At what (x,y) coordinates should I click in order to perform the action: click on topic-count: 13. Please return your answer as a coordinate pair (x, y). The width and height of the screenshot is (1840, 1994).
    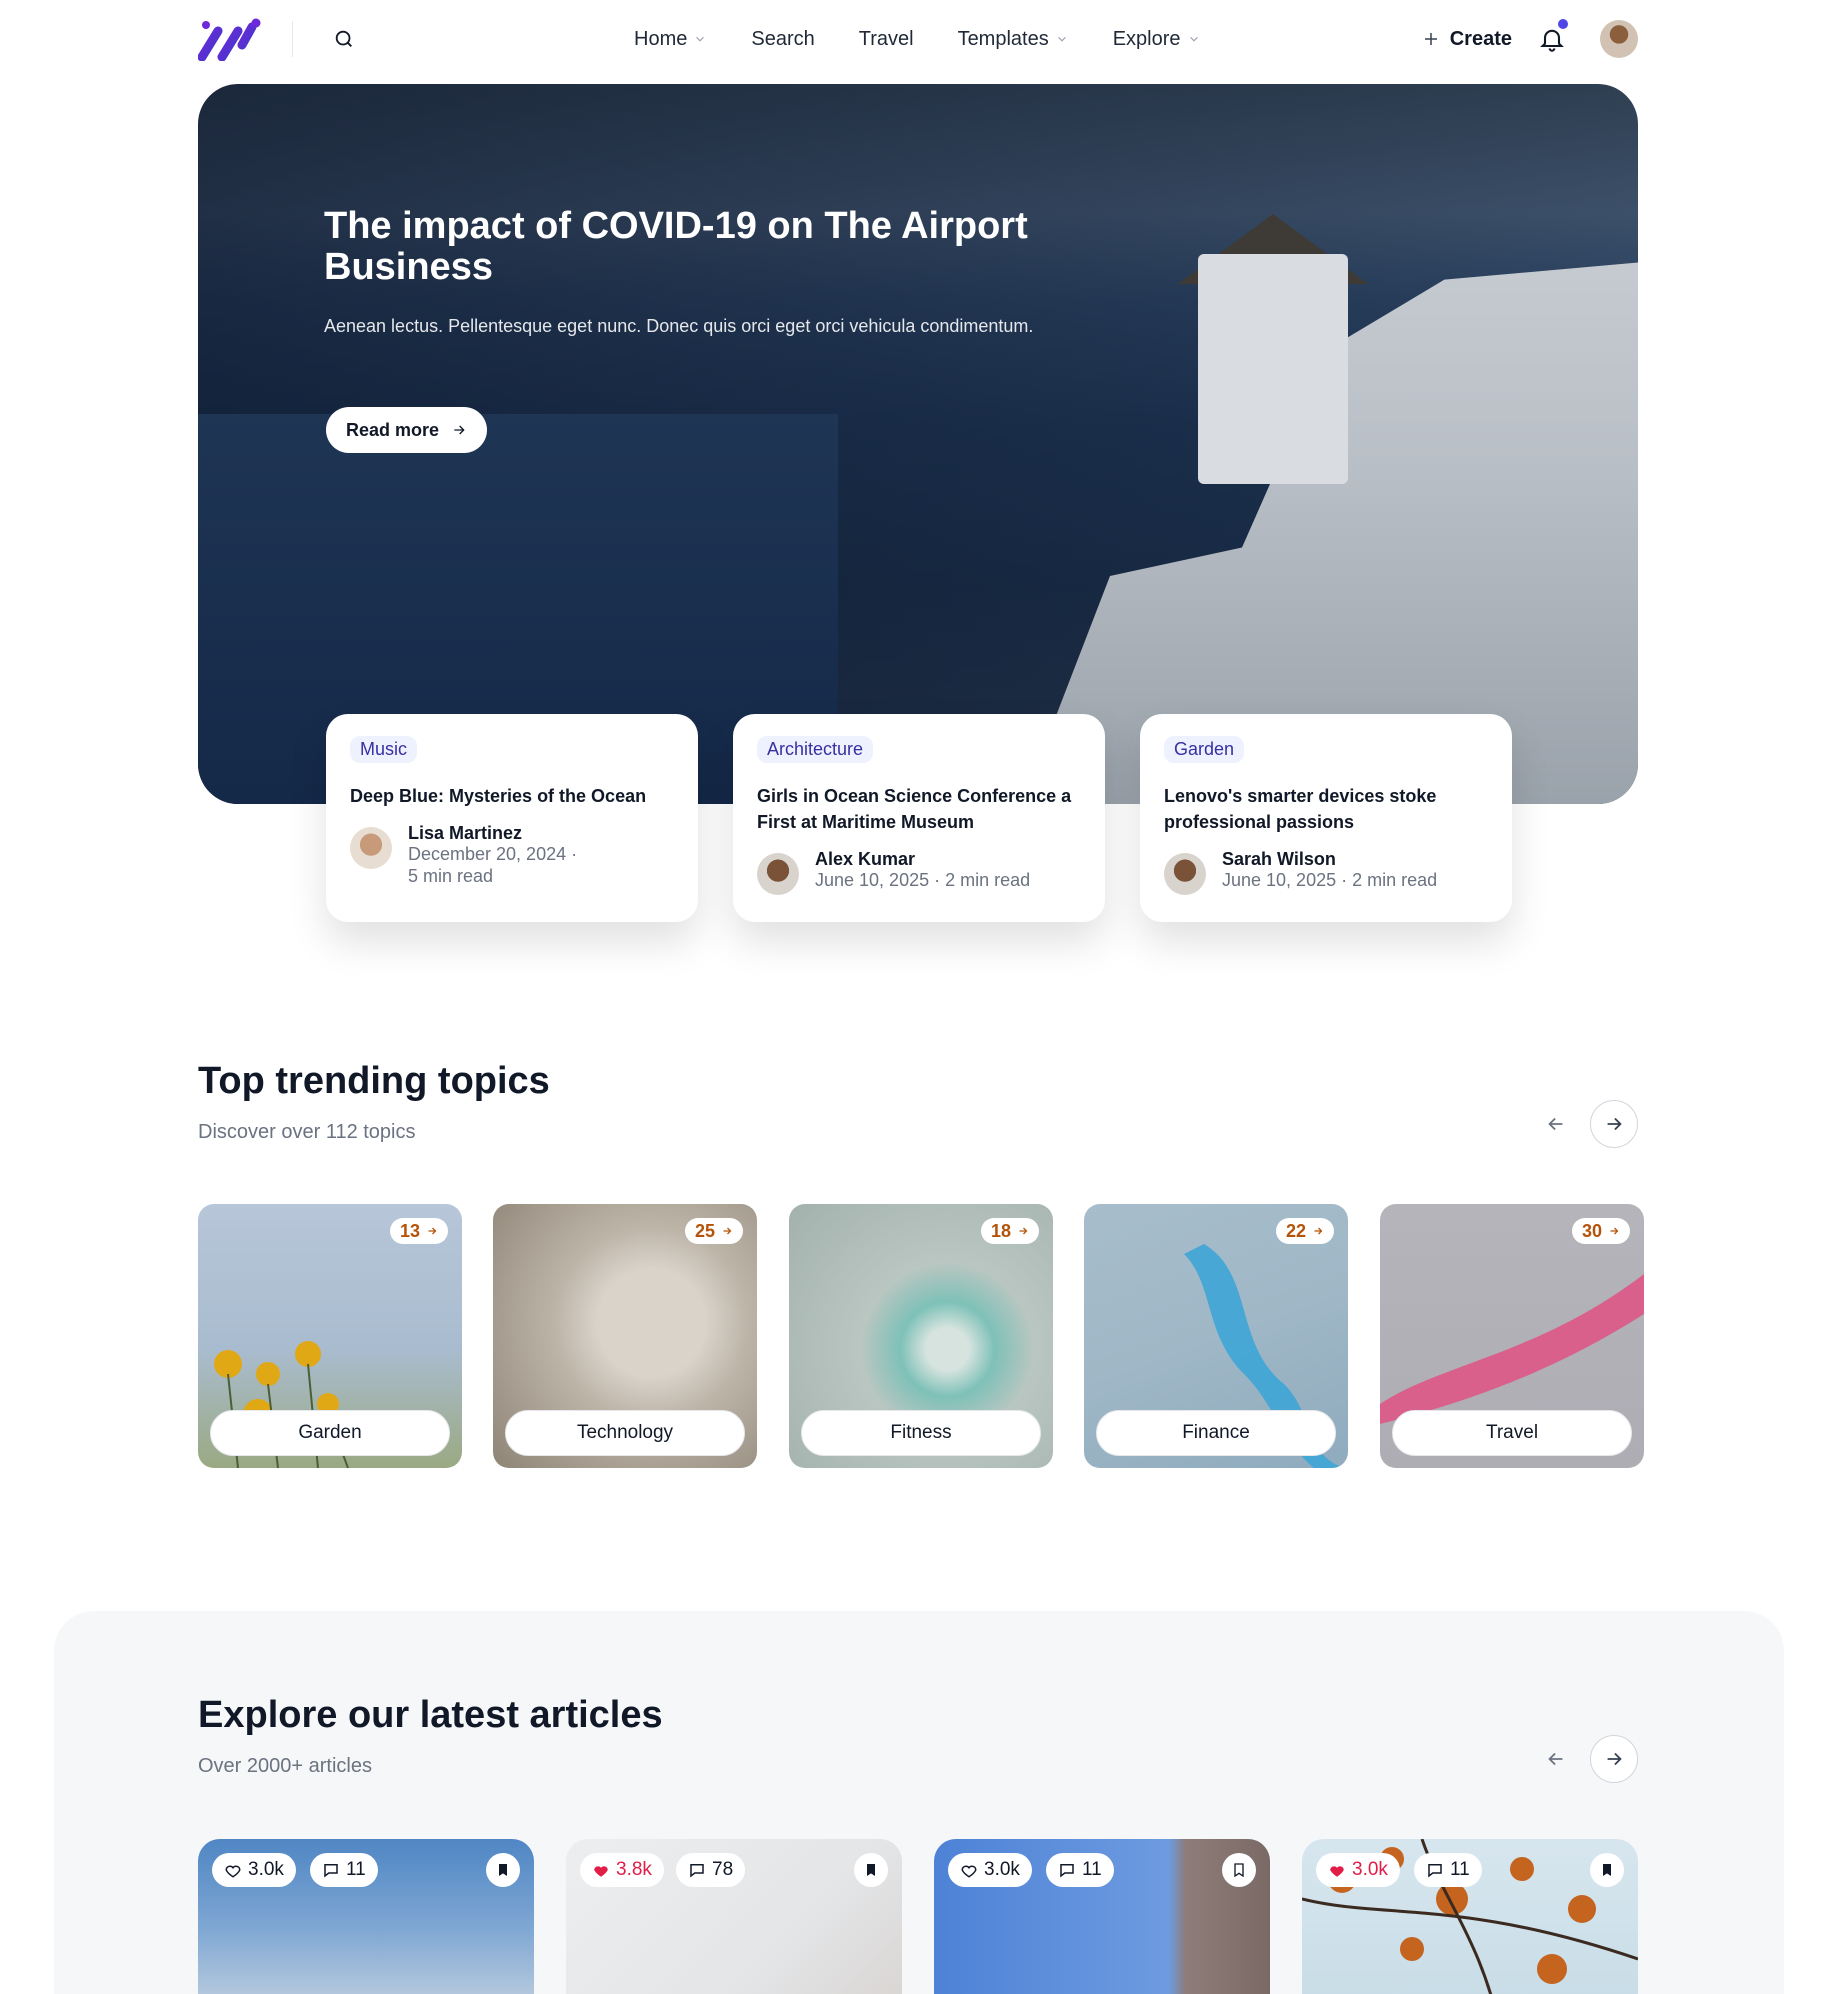
    Looking at the image, I should click on (409, 1230).